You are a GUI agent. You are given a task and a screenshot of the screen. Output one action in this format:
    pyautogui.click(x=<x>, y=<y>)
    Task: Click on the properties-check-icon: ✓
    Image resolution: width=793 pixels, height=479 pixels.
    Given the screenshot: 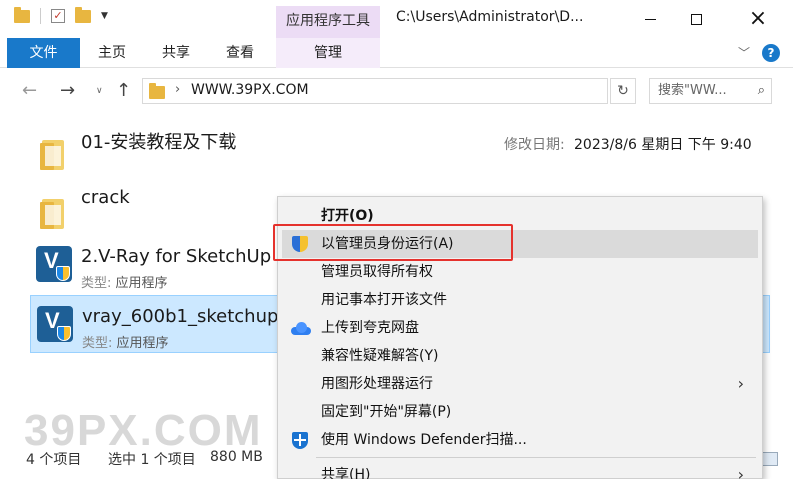 What is the action you would take?
    pyautogui.click(x=58, y=16)
    